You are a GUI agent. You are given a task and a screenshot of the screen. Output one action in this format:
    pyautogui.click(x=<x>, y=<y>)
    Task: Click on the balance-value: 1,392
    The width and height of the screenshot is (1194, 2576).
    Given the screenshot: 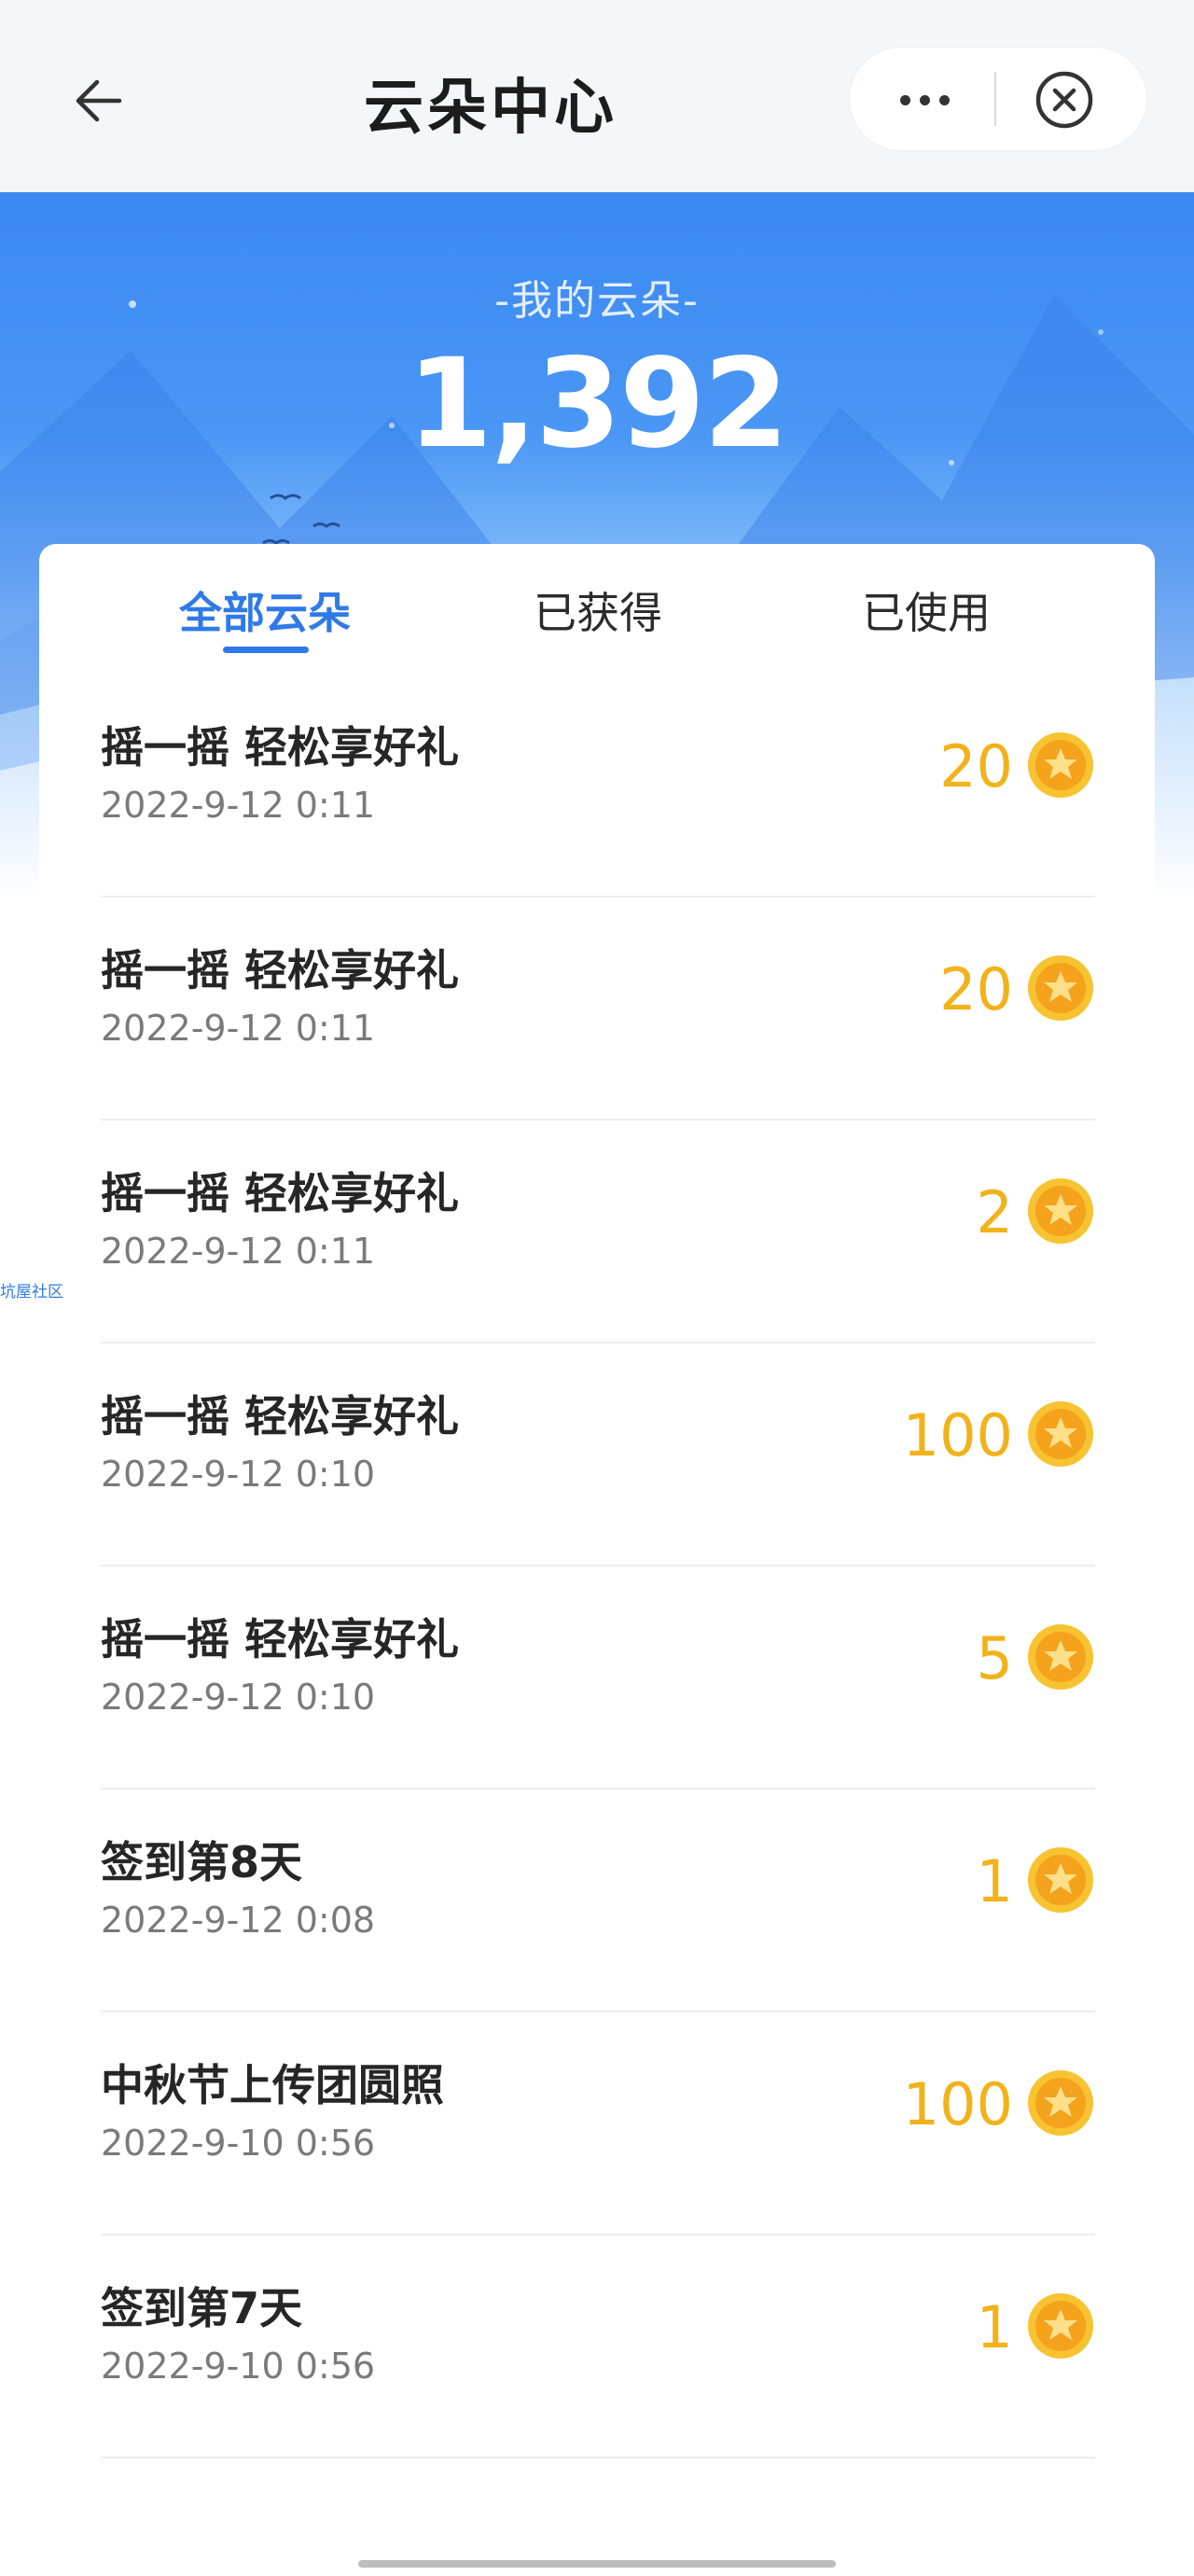 What is the action you would take?
    pyautogui.click(x=598, y=404)
    